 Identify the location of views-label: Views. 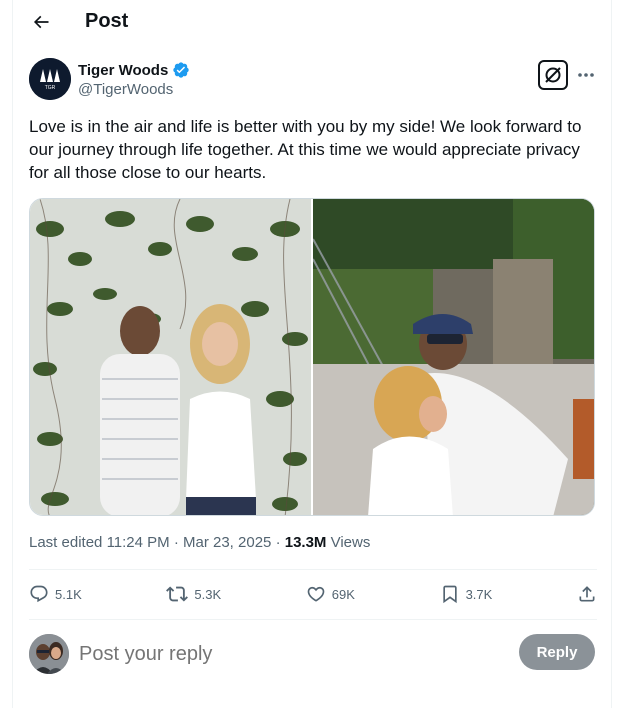
(350, 542).